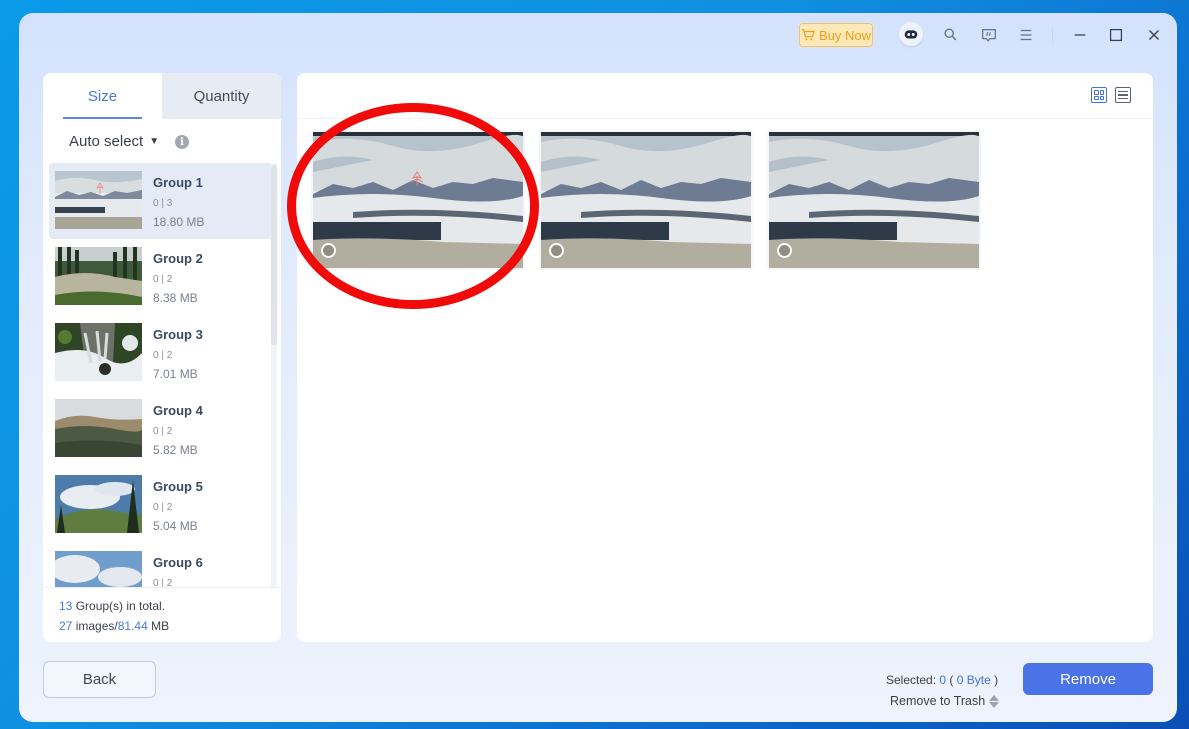  I want to click on buy-now-button: Buy Now, so click(836, 35).